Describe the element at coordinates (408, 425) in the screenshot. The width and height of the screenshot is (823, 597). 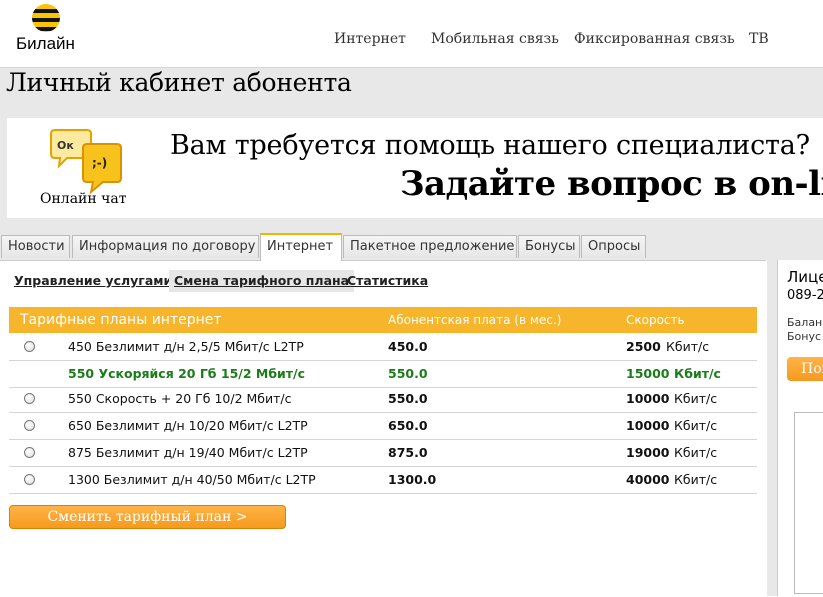
I see `tariff-fee: 650.0` at that location.